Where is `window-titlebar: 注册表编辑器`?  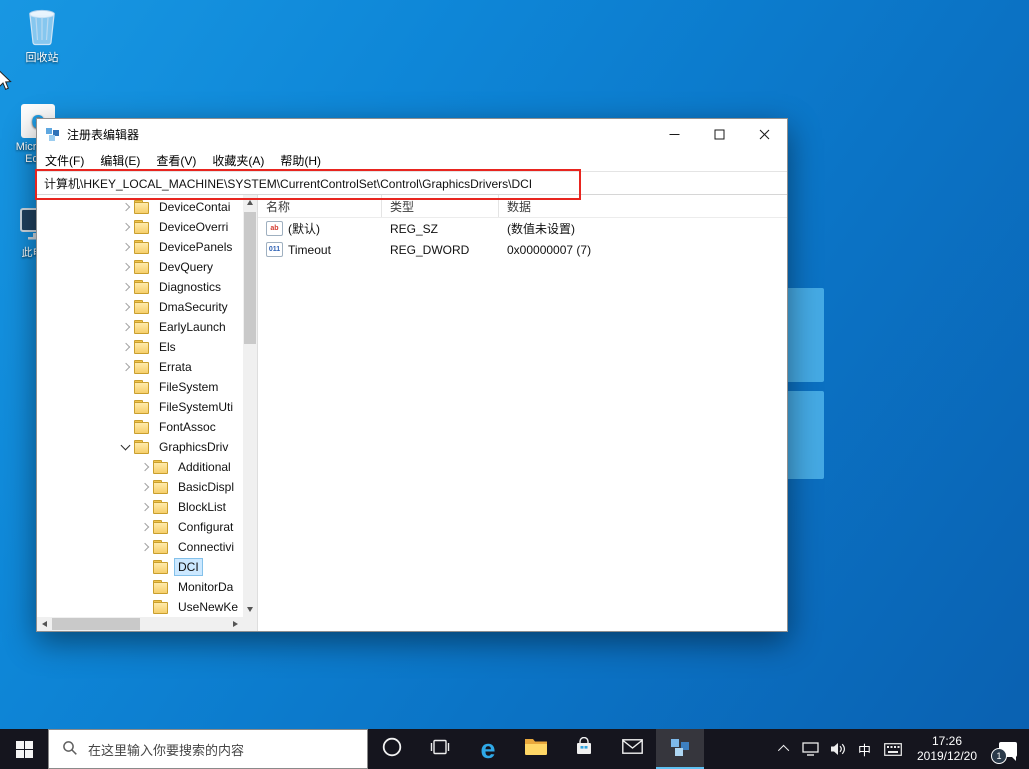
window-titlebar: 注册表编辑器 is located at coordinates (412, 134).